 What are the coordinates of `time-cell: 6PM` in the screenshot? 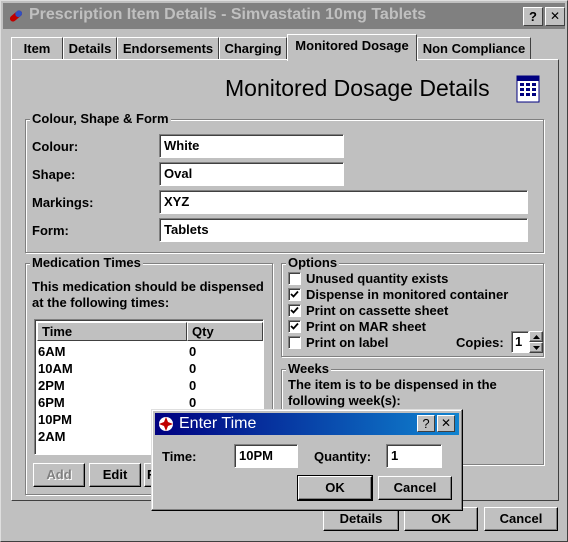 It's located at (51, 402).